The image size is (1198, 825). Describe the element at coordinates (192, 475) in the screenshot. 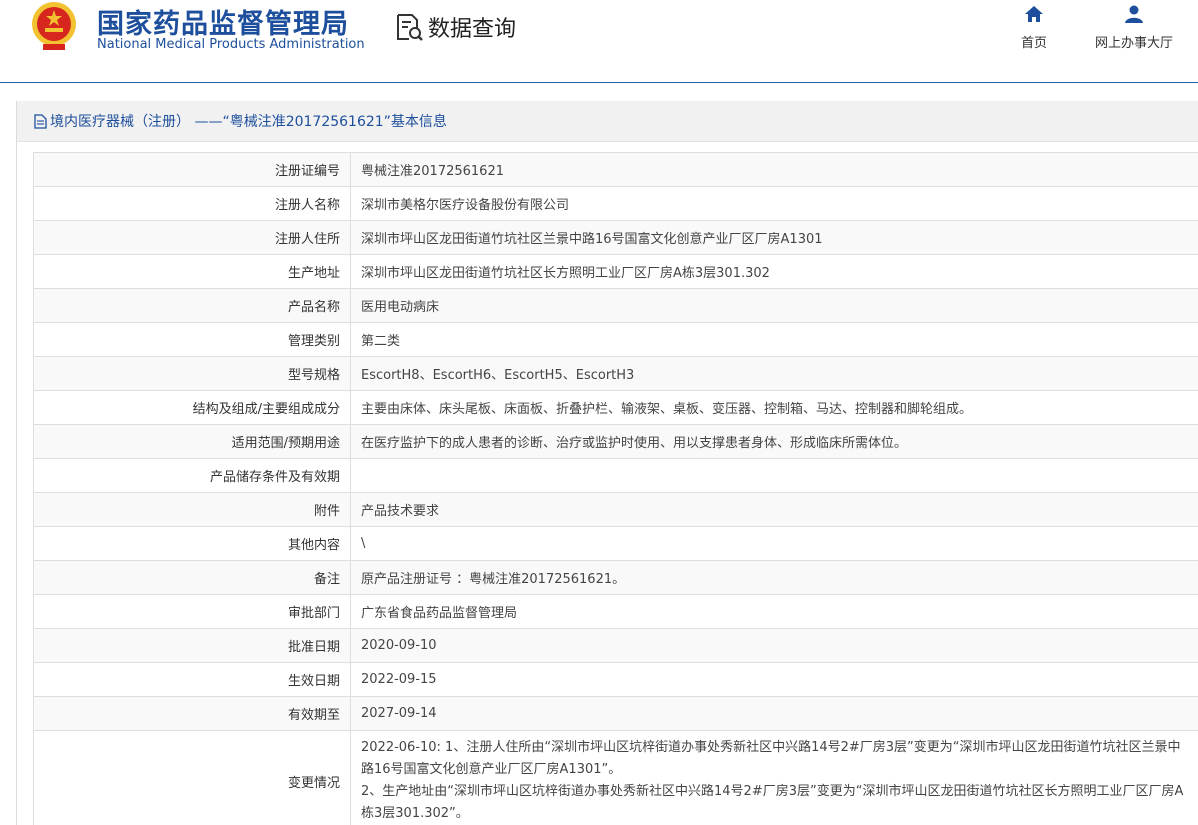

I see `field-label: 产品储存条件及有效期` at that location.